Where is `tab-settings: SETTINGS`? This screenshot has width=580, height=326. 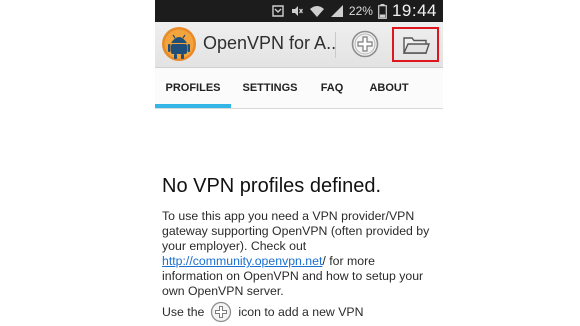 tab-settings: SETTINGS is located at coordinates (270, 88).